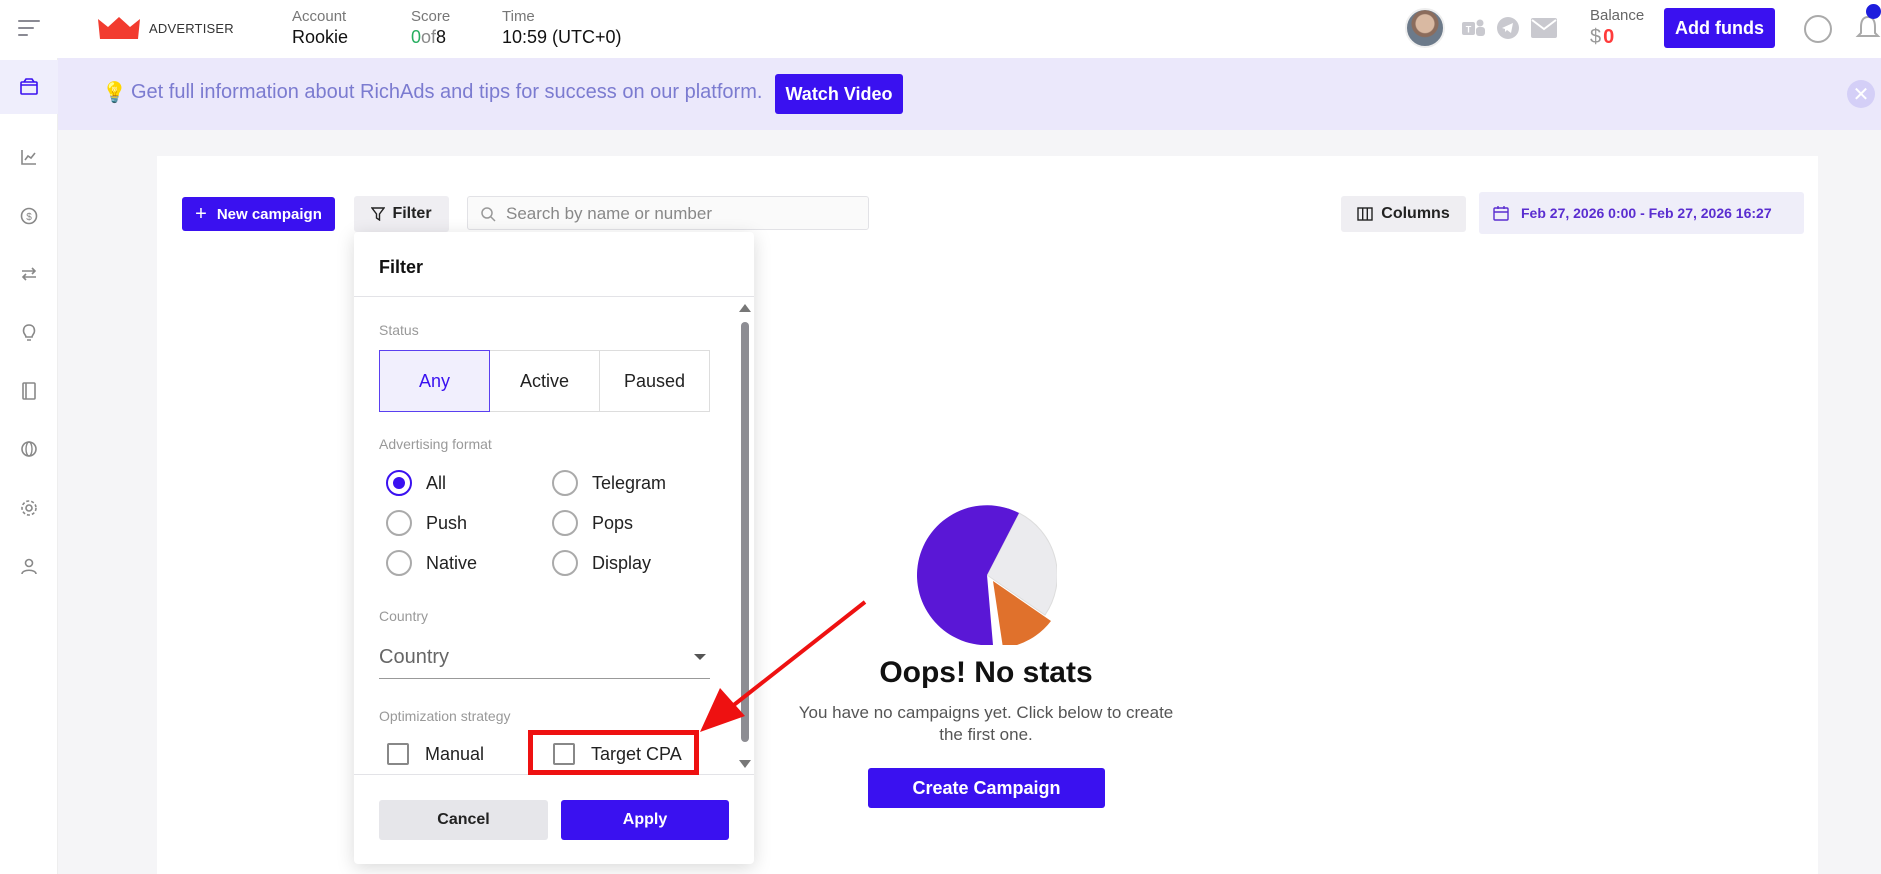 The width and height of the screenshot is (1881, 874). What do you see at coordinates (681, 214) in the screenshot?
I see `search-input` at bounding box center [681, 214].